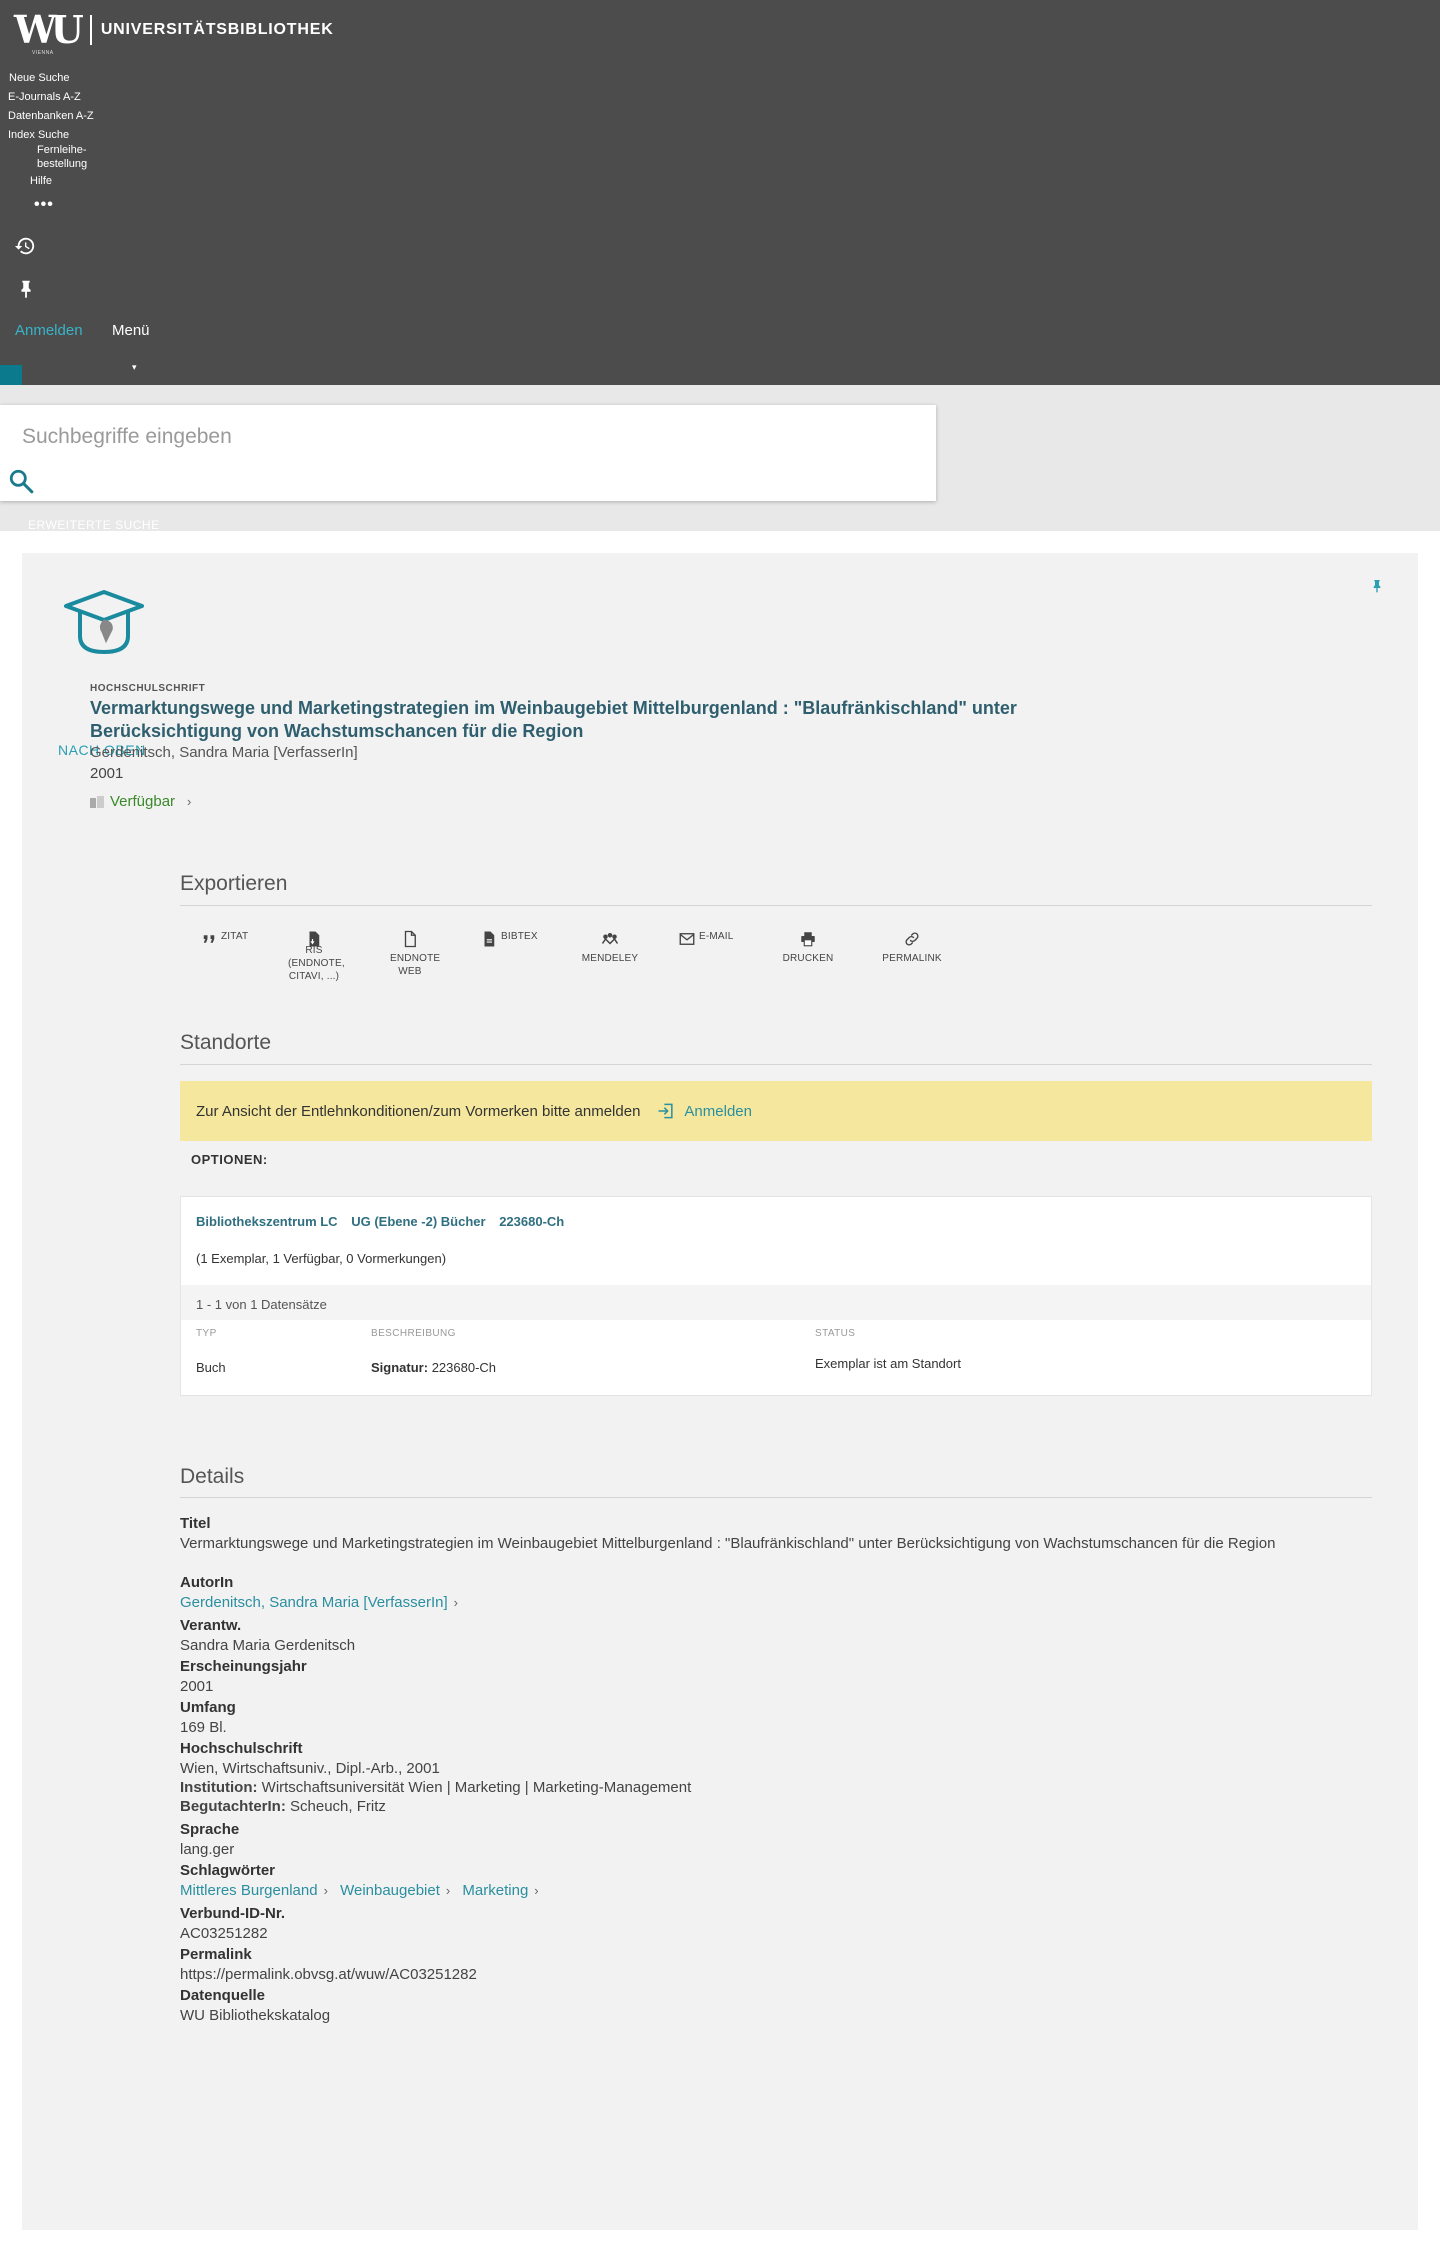 The width and height of the screenshot is (1440, 2252). I want to click on print-icon, so click(808, 939).